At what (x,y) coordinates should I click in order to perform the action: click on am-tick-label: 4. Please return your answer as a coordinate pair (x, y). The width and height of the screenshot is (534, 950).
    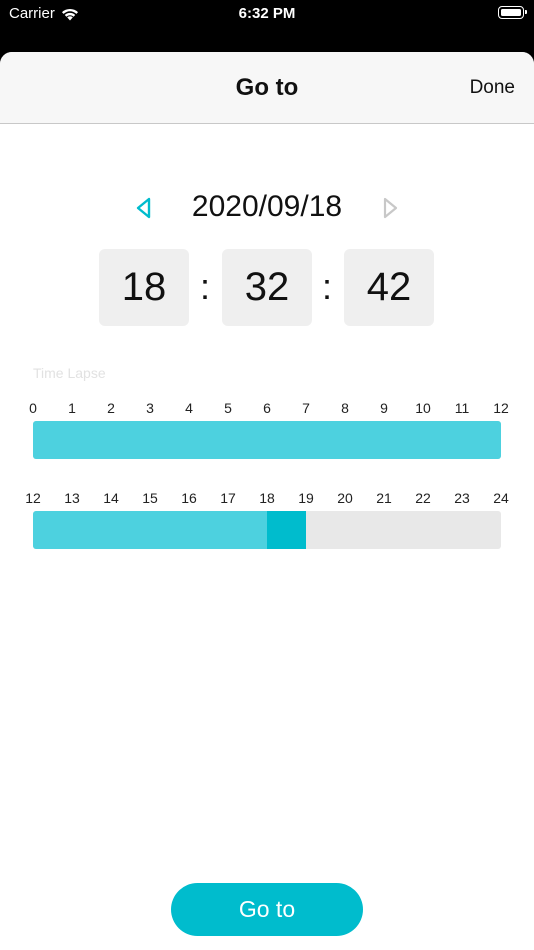
    Looking at the image, I should click on (189, 408).